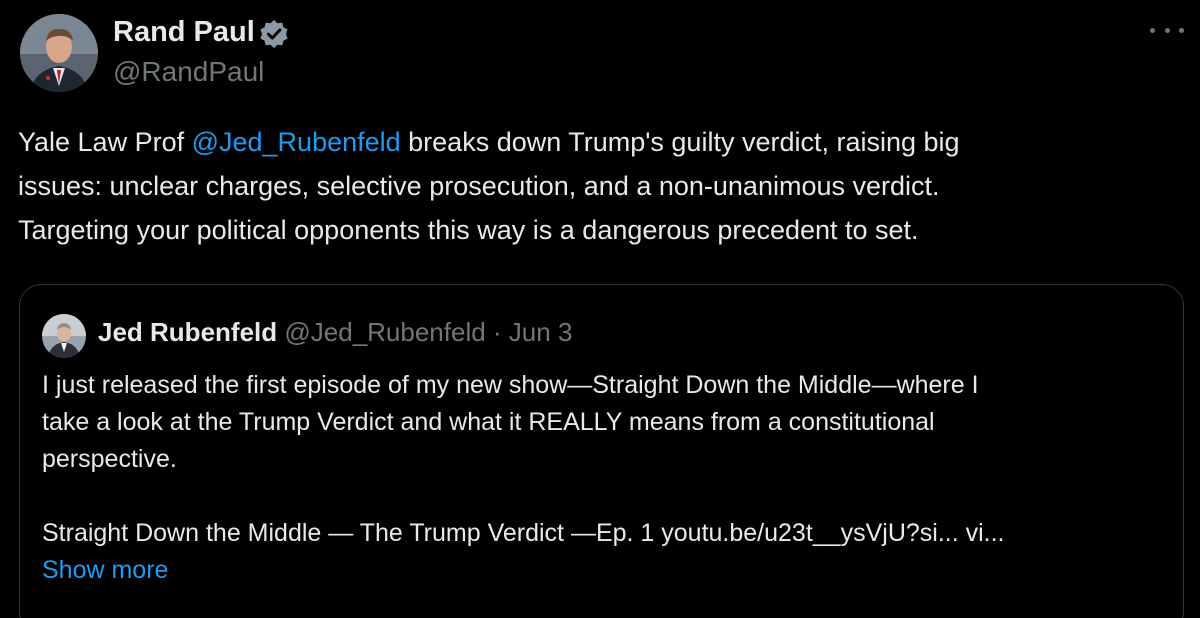  I want to click on quoted-text-line: perspective., so click(109, 459).